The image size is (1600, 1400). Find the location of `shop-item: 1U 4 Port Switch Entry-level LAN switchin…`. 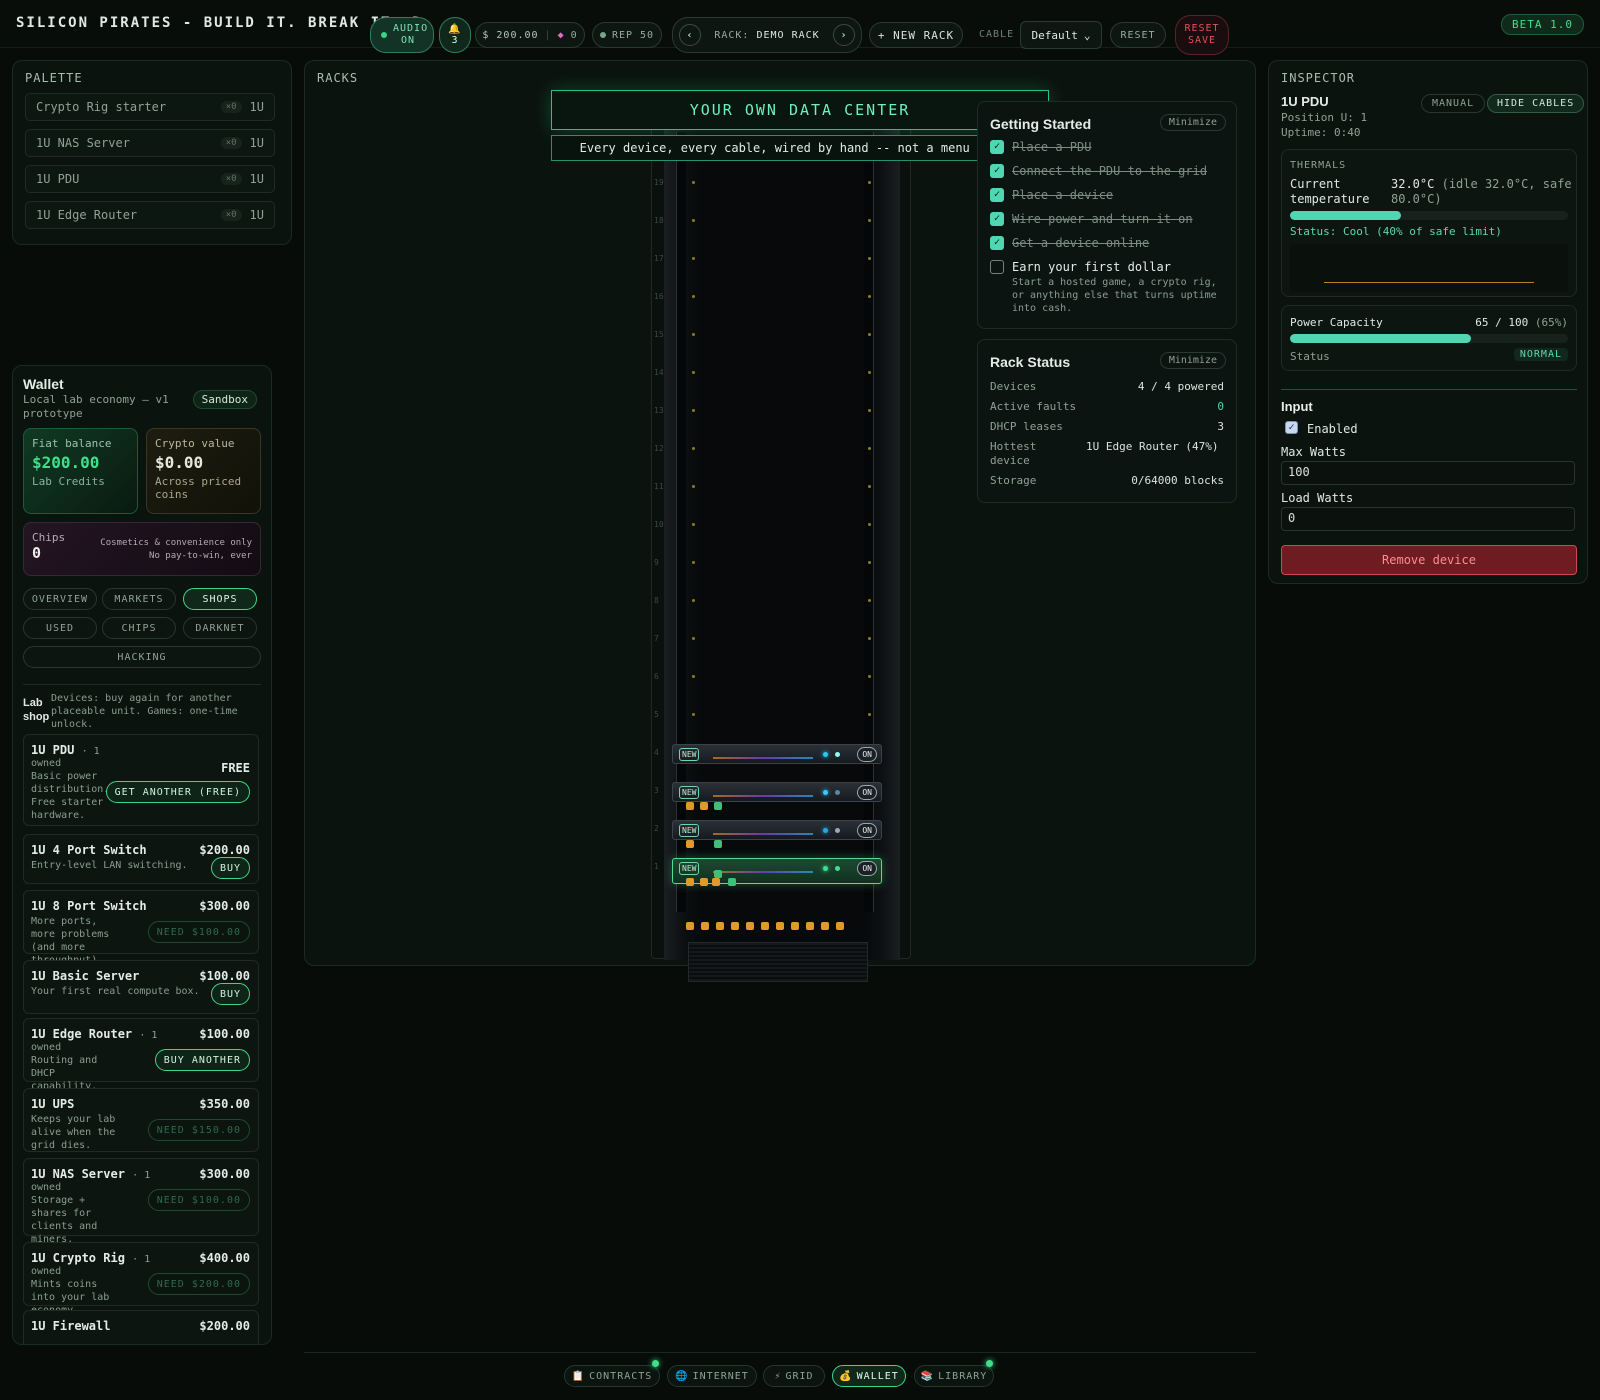

shop-item: 1U 4 Port Switch Entry-level LAN switchin… is located at coordinates (141, 859).